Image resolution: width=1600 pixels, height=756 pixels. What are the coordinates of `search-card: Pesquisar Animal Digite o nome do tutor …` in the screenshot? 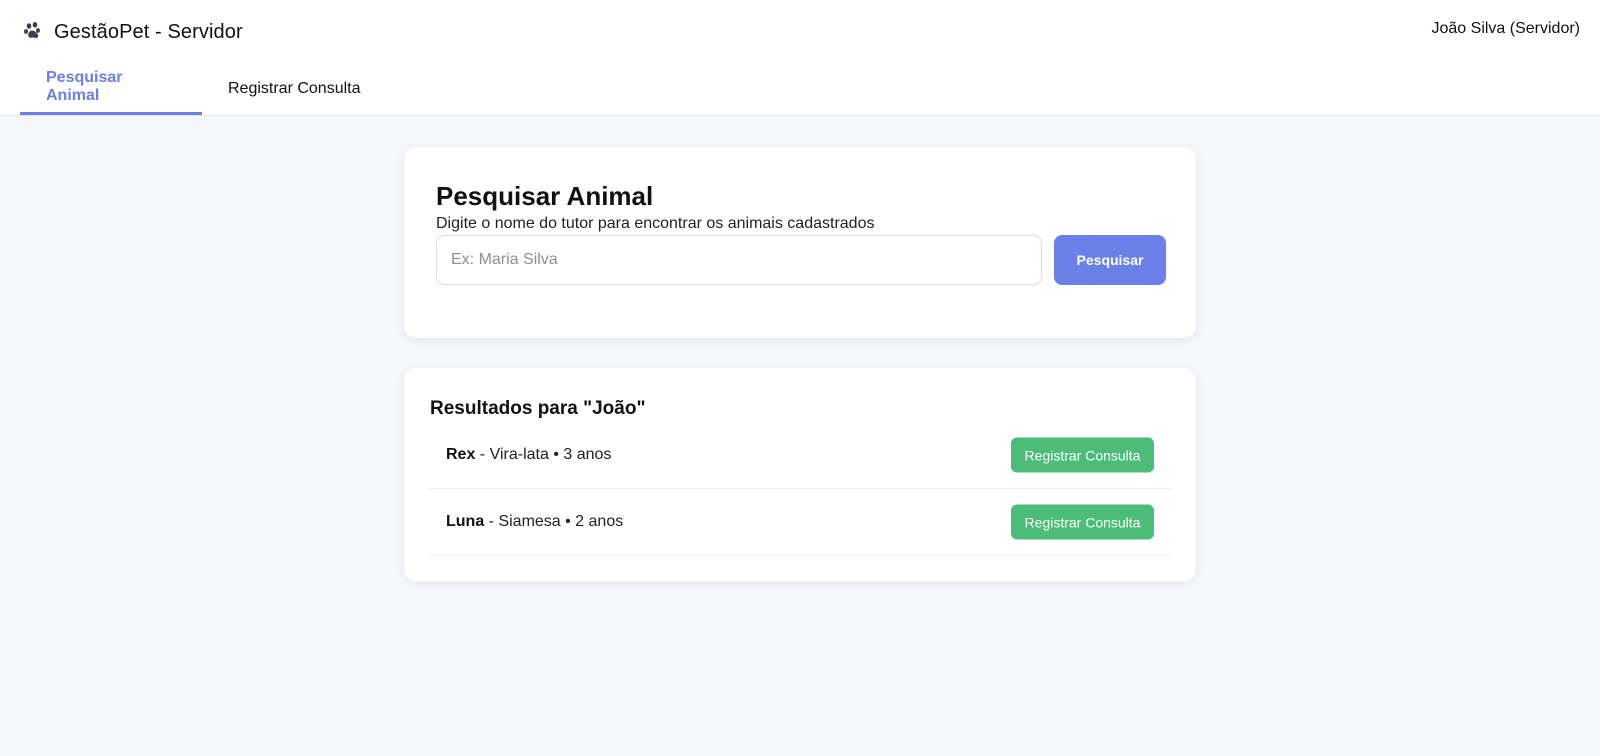 It's located at (800, 242).